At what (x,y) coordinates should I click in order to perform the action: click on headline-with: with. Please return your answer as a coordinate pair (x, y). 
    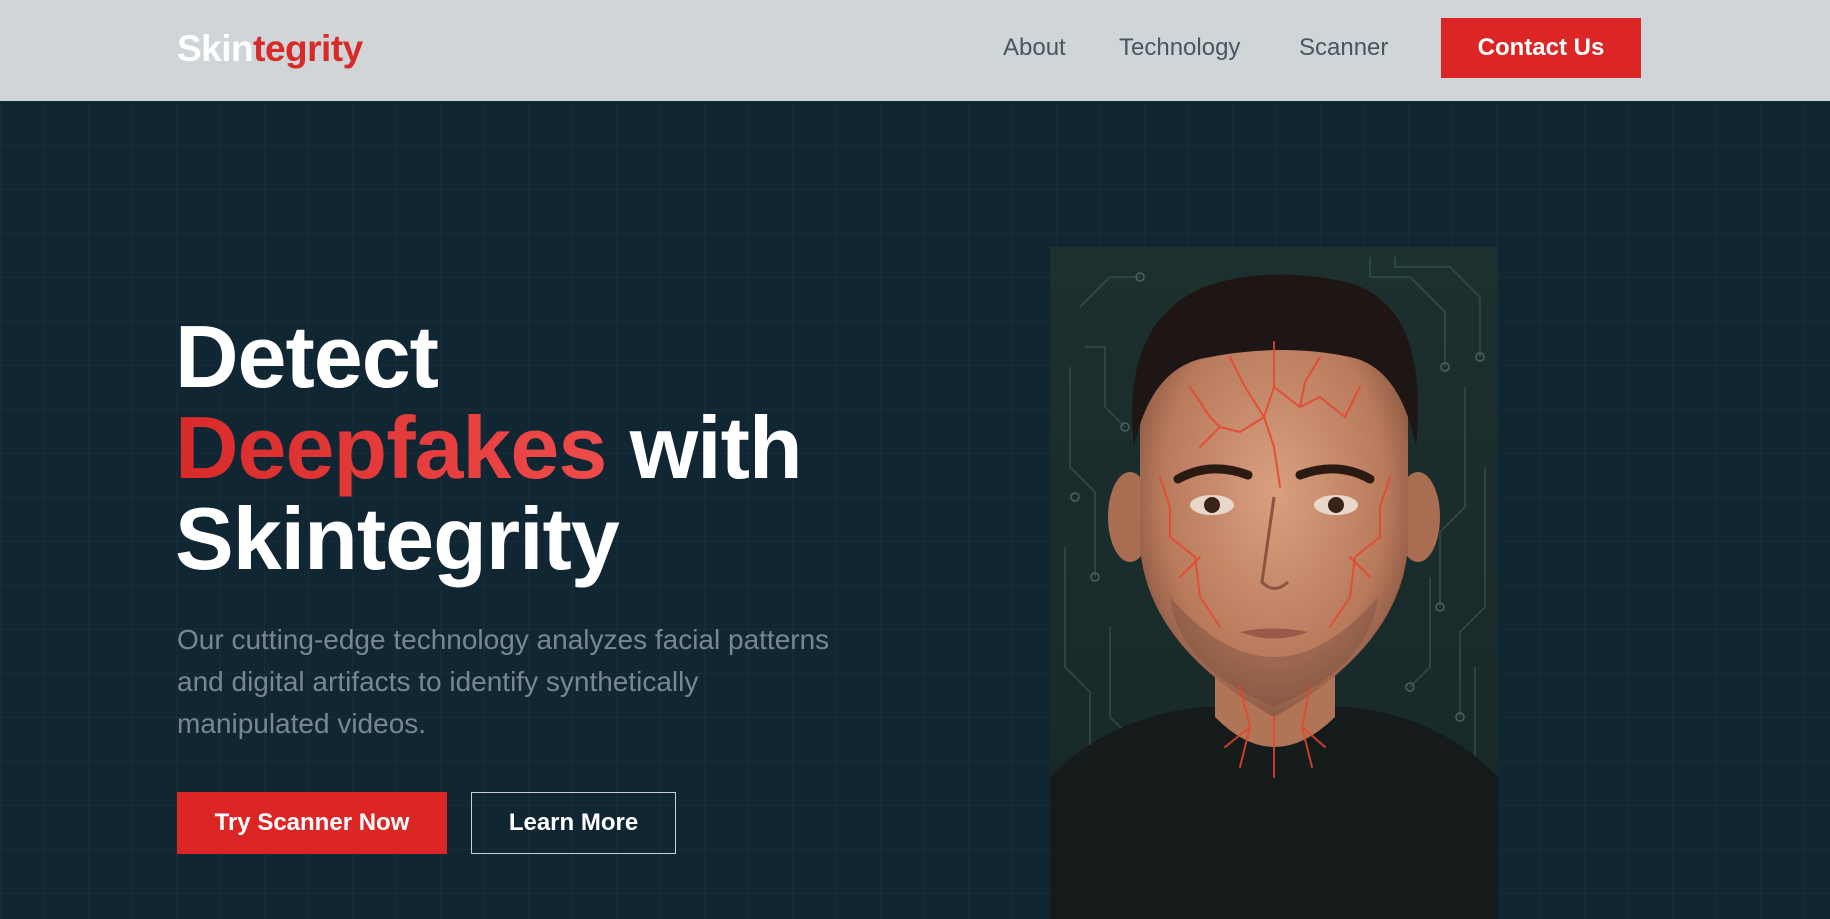
    Looking at the image, I should click on (704, 447).